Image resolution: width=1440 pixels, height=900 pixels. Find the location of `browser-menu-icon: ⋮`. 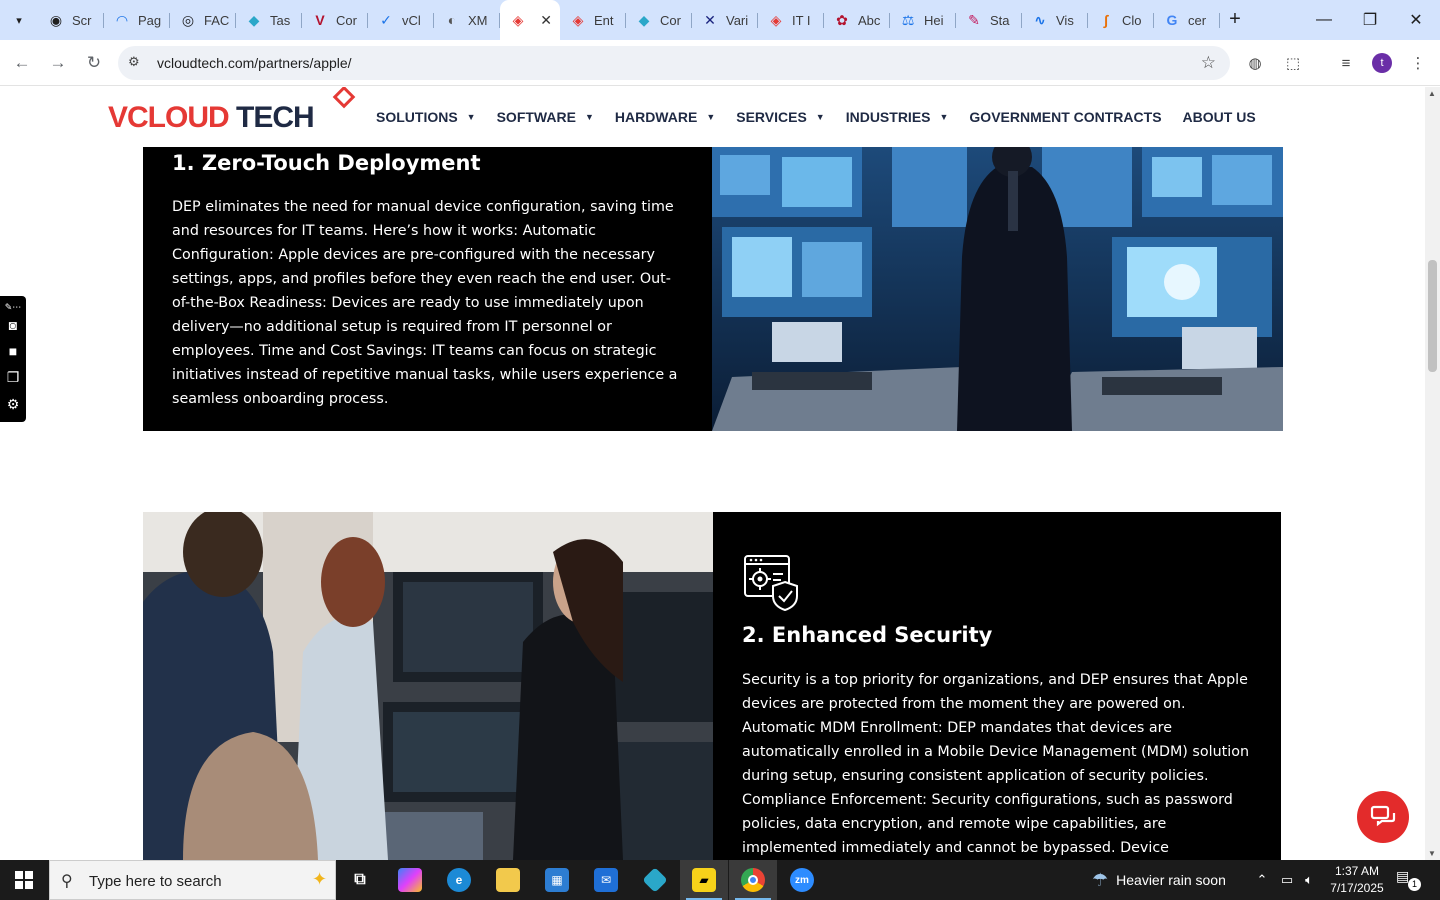

browser-menu-icon: ⋮ is located at coordinates (1418, 63).